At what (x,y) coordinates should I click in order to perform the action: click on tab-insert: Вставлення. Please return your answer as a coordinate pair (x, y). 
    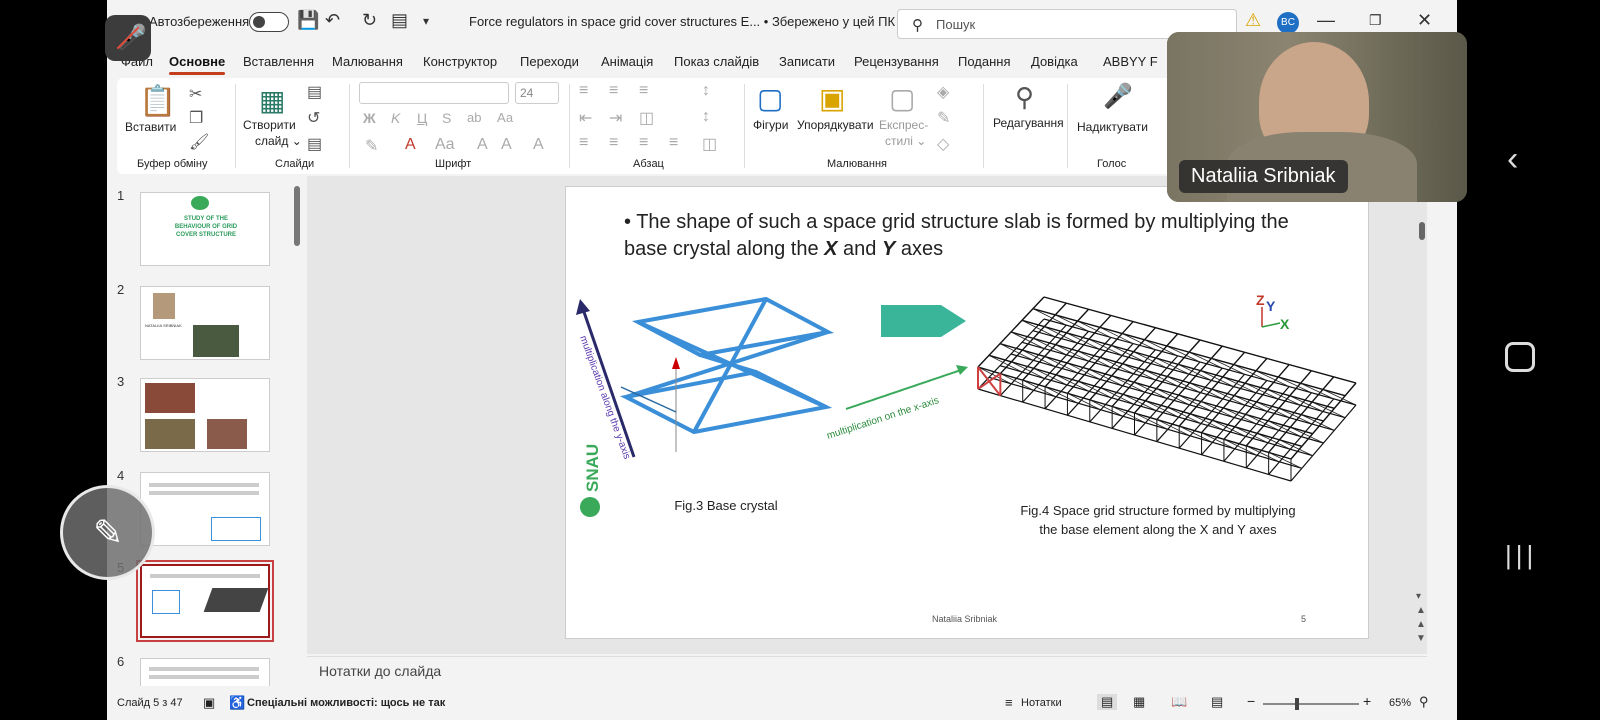
    Looking at the image, I should click on (278, 61).